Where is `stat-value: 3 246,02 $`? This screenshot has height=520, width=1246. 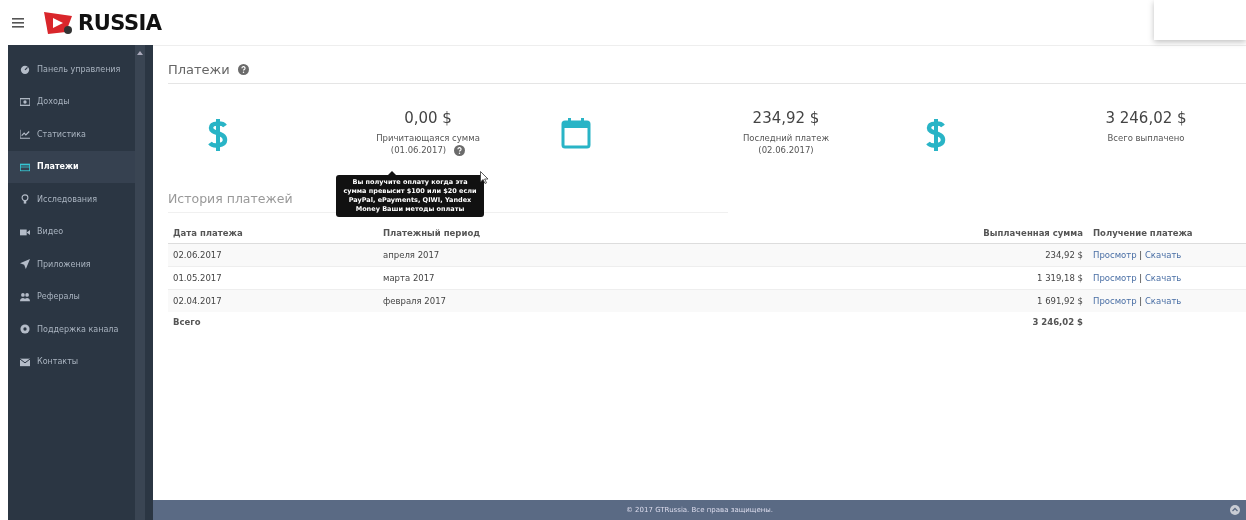 stat-value: 3 246,02 $ is located at coordinates (1146, 118).